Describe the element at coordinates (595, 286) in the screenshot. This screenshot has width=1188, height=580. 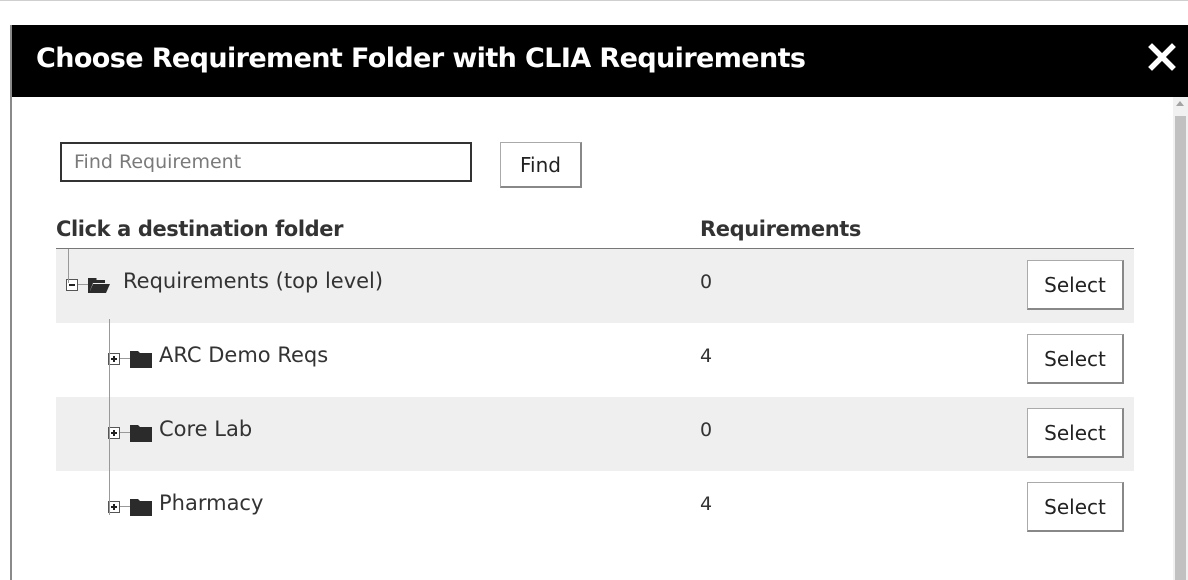
I see `table-row: Requirements (top level) 0 Select` at that location.